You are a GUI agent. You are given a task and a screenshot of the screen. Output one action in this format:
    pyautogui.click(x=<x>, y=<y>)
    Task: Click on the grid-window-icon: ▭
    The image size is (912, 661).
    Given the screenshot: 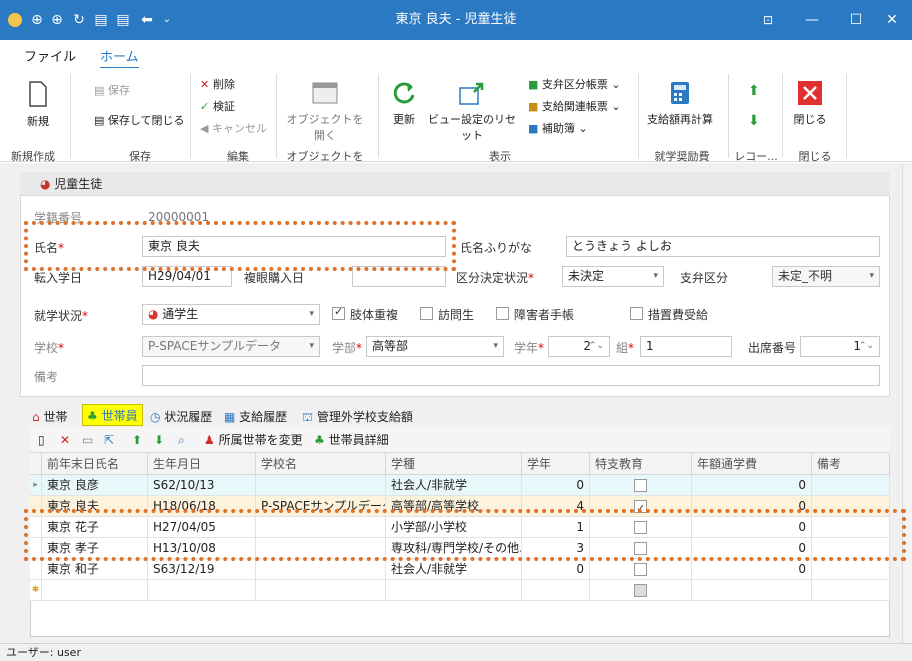 What is the action you would take?
    pyautogui.click(x=87, y=440)
    